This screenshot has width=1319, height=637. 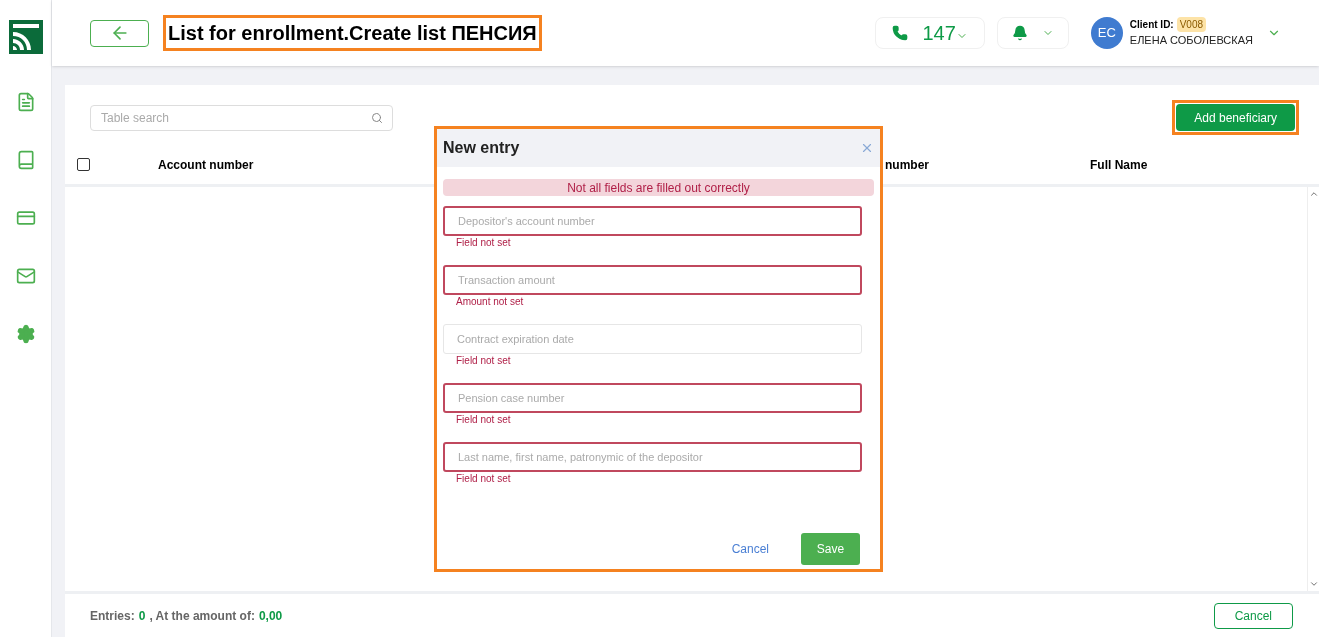 What do you see at coordinates (112, 616) in the screenshot?
I see `entries-label: Entries:` at bounding box center [112, 616].